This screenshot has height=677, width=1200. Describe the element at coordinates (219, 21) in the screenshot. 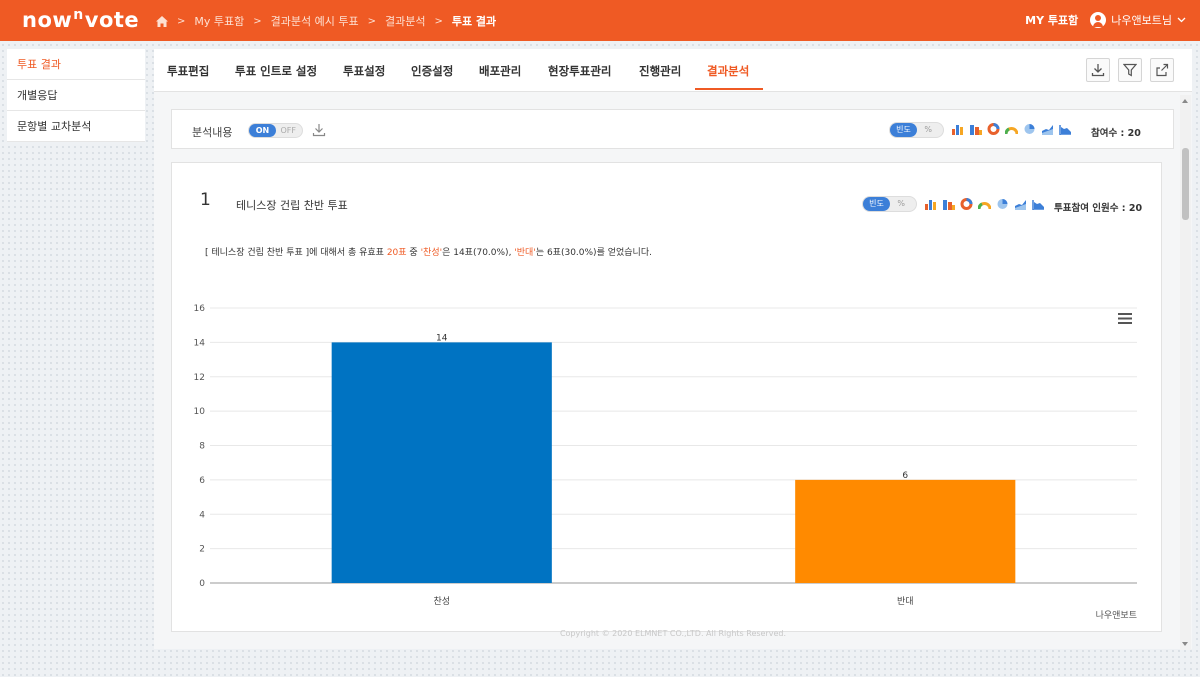

I see `breadcrumb-my-box: My 투표함` at that location.